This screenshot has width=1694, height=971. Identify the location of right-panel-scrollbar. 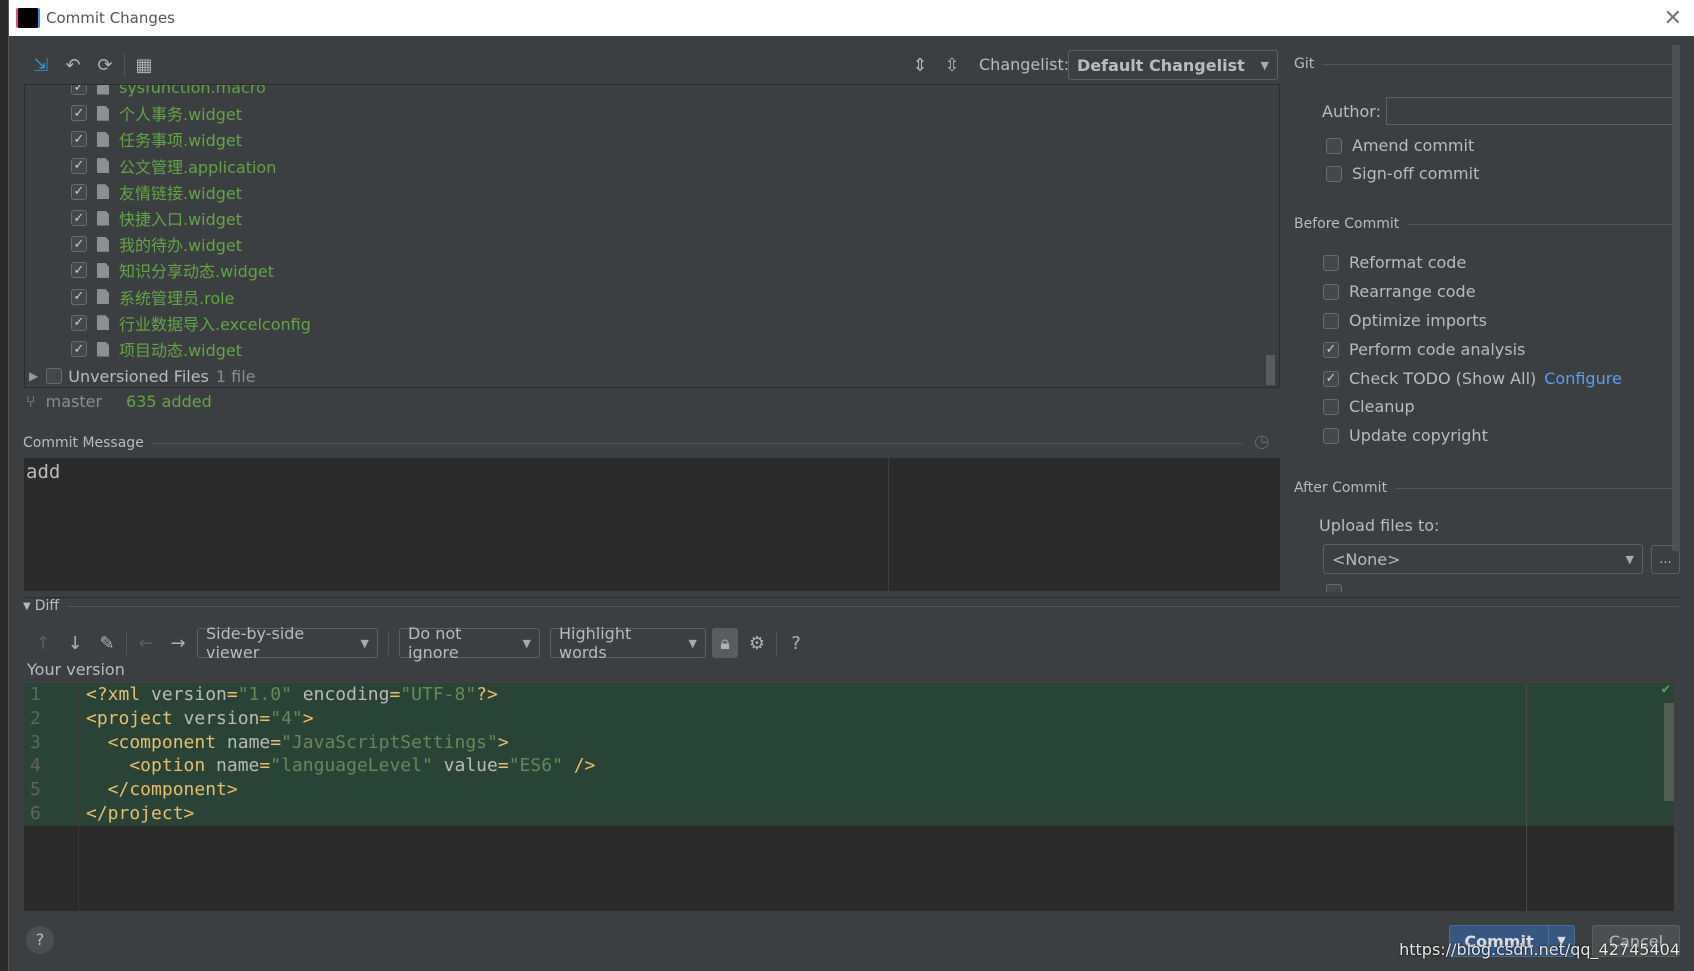
(1676, 298).